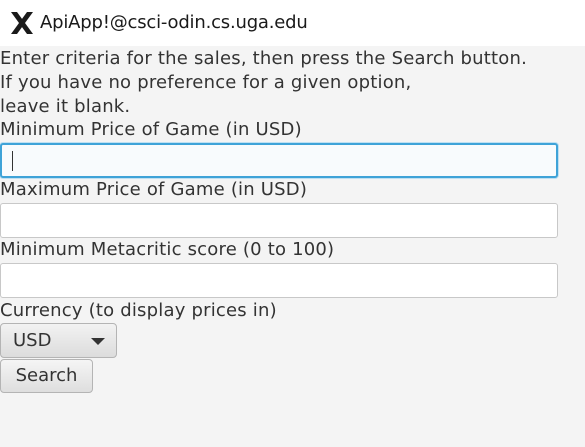 The height and width of the screenshot is (447, 585). I want to click on currency-selected-value: USD, so click(32, 340).